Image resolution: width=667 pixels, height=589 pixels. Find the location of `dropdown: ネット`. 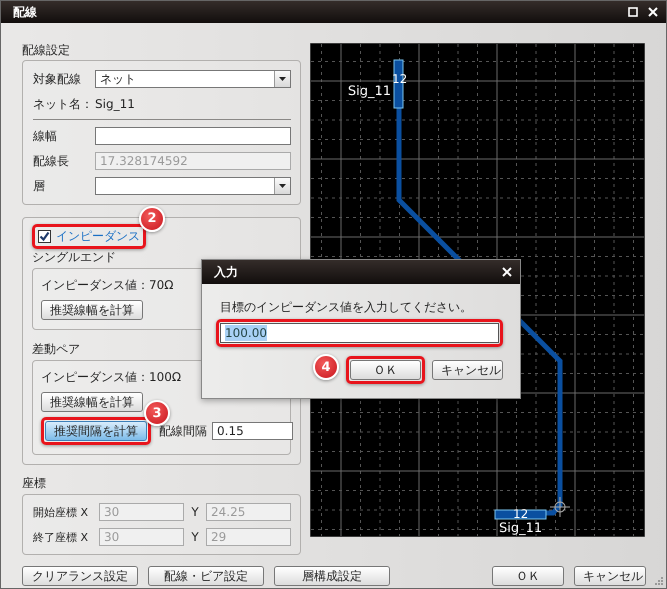

dropdown: ネット is located at coordinates (193, 79).